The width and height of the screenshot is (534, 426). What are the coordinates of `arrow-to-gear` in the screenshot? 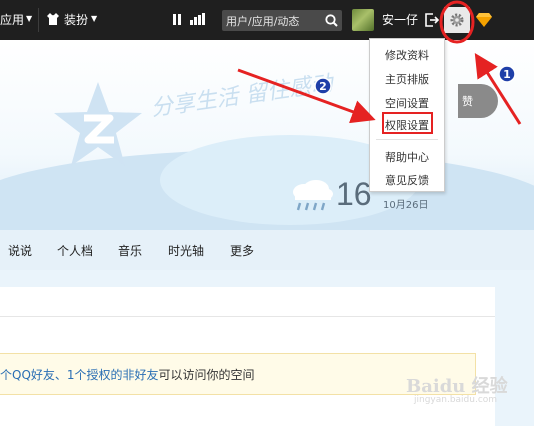 It's located at (498, 88).